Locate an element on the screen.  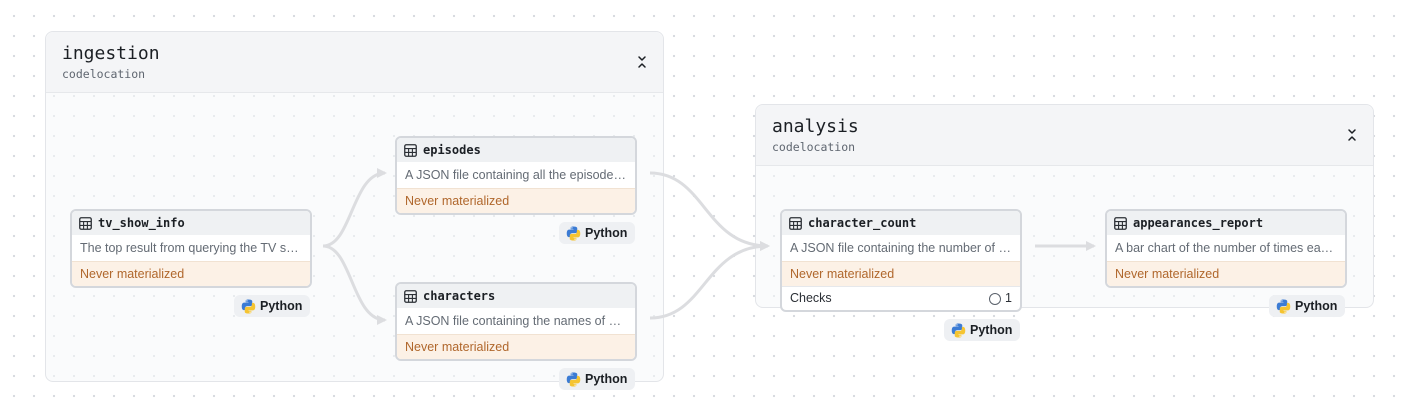
group-analysis-header: analysis codelocation is located at coordinates (1064, 135).